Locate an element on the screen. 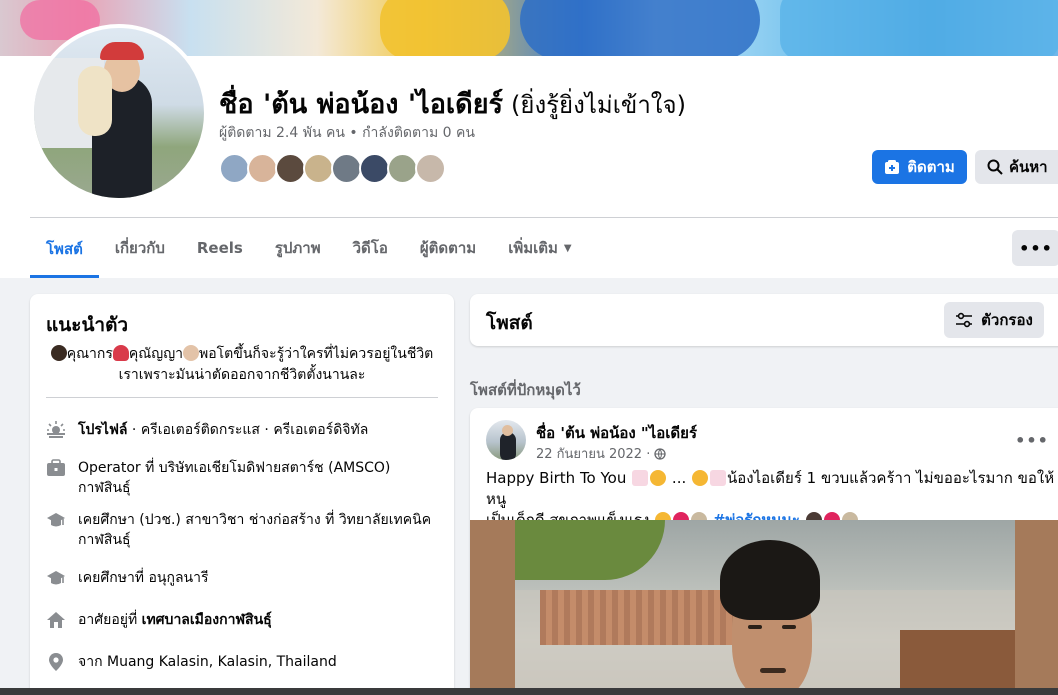 The image size is (1058, 695). profile-picture is located at coordinates (119, 113).